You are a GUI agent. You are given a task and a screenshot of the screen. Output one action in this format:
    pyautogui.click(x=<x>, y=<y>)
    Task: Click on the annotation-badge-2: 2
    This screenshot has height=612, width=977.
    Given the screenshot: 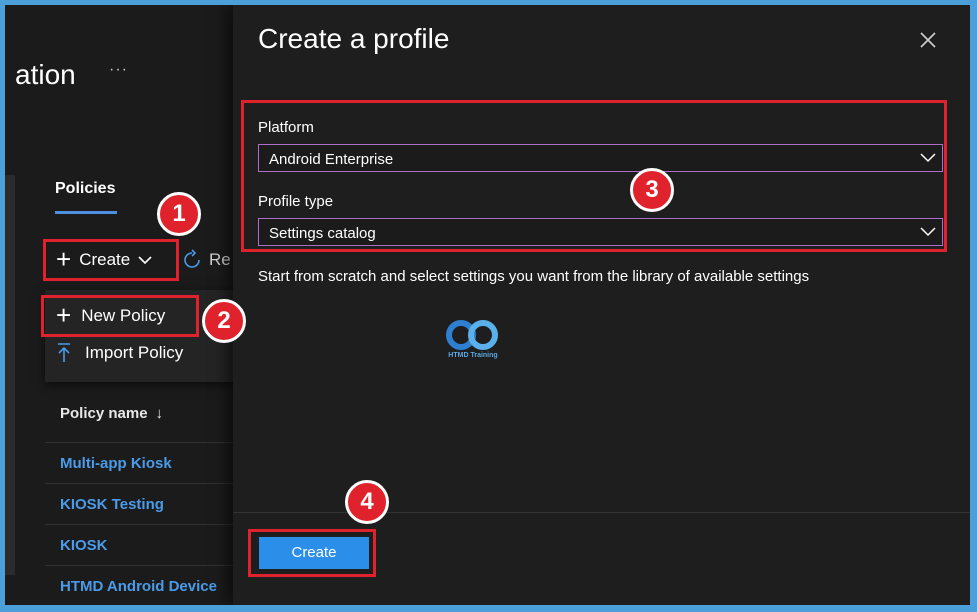 What is the action you would take?
    pyautogui.click(x=224, y=321)
    